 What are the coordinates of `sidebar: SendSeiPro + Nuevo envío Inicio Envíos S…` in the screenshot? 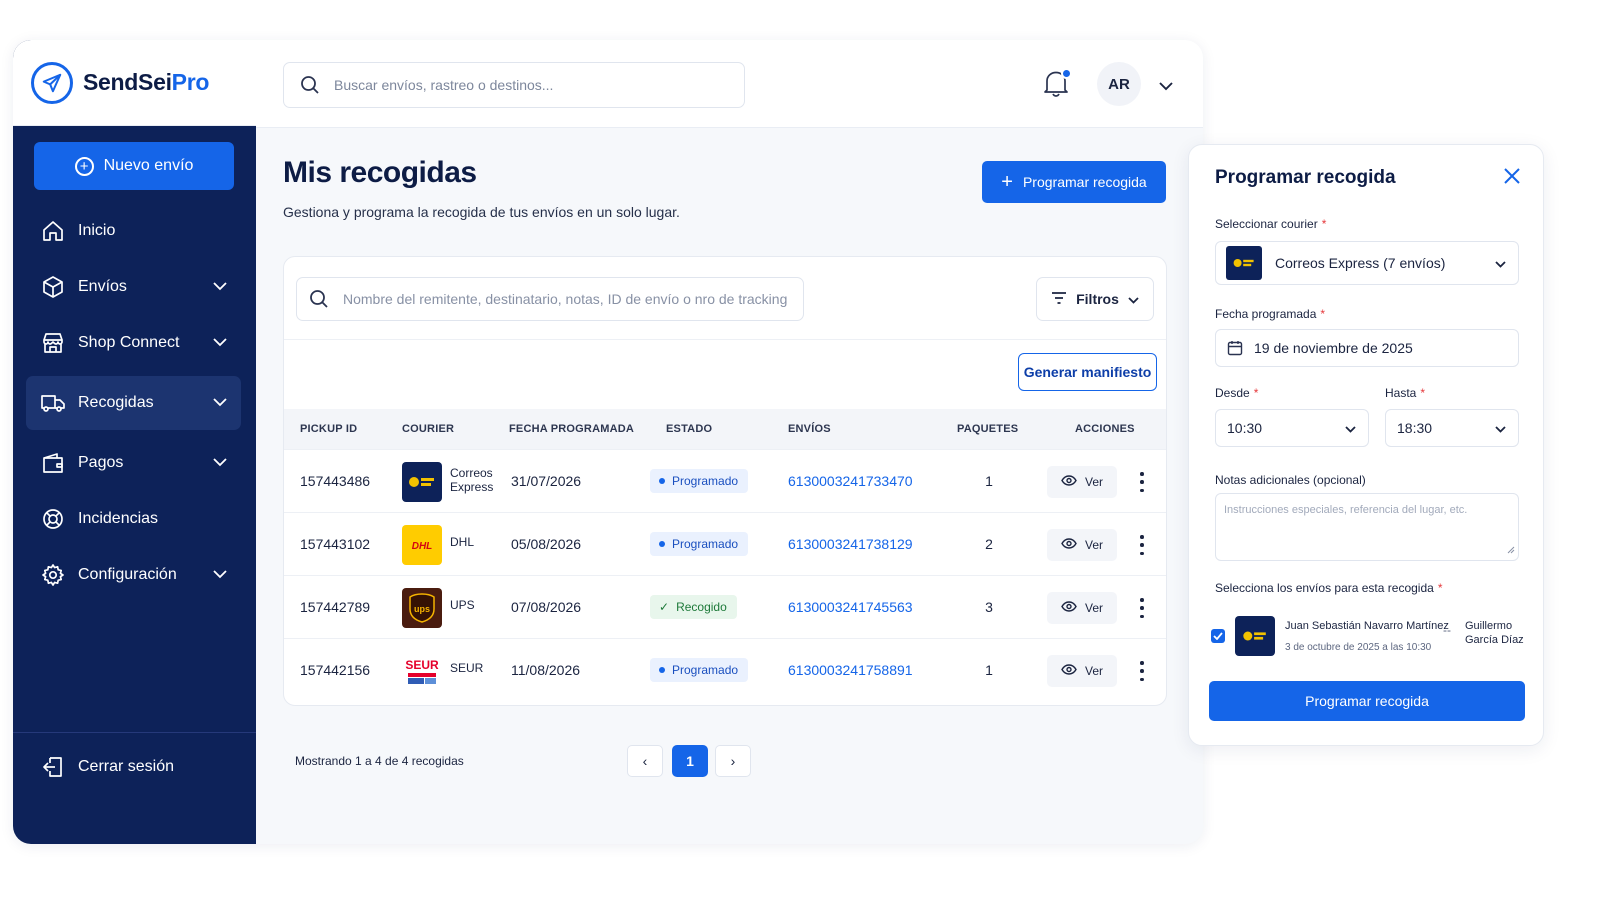 It's located at (134, 442).